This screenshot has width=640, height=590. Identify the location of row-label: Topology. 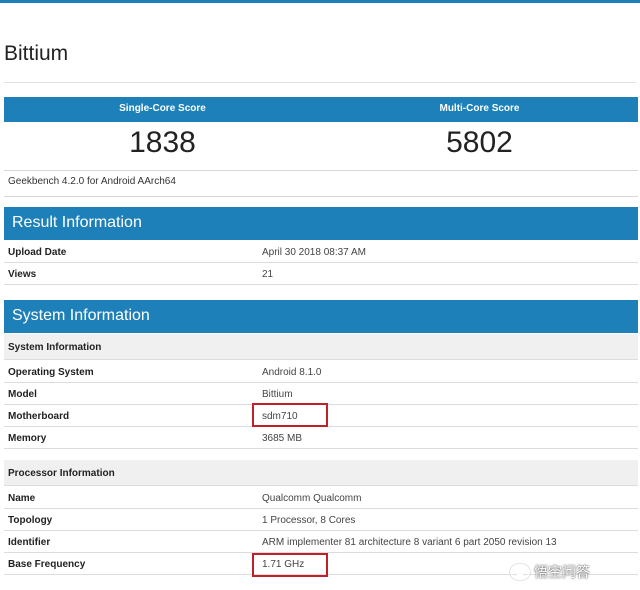
(30, 520).